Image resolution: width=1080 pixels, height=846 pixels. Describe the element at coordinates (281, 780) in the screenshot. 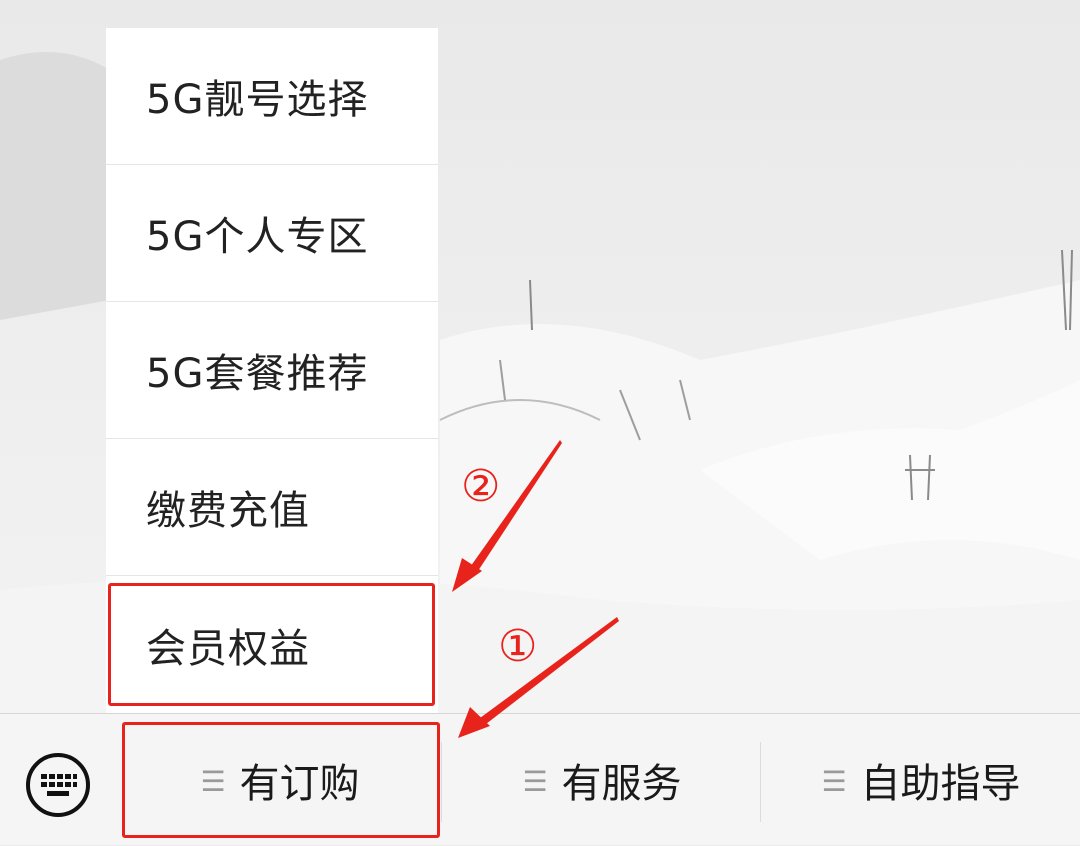

I see `highlight-order-tab` at that location.